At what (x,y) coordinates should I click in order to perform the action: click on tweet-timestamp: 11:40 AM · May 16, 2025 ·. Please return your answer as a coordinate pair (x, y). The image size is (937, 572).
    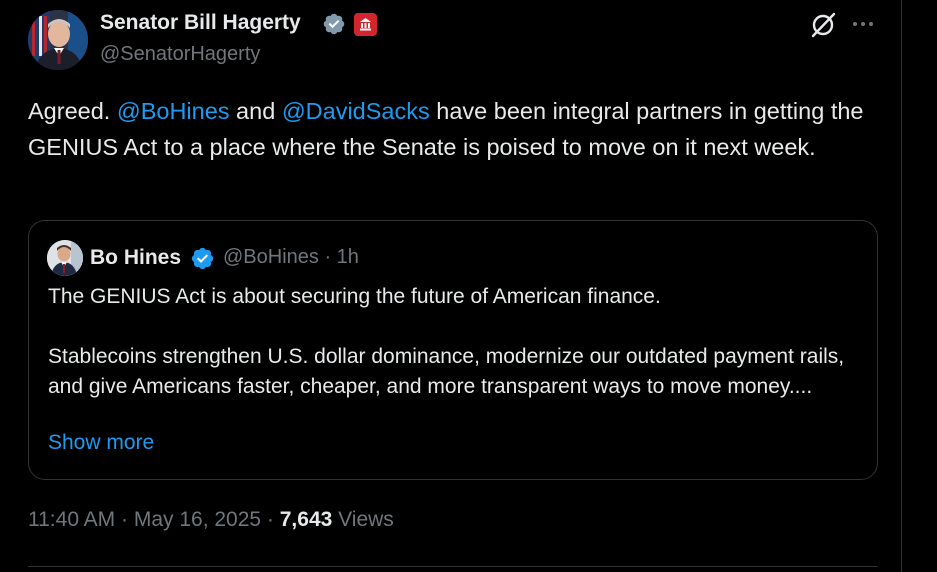
    Looking at the image, I should click on (154, 519).